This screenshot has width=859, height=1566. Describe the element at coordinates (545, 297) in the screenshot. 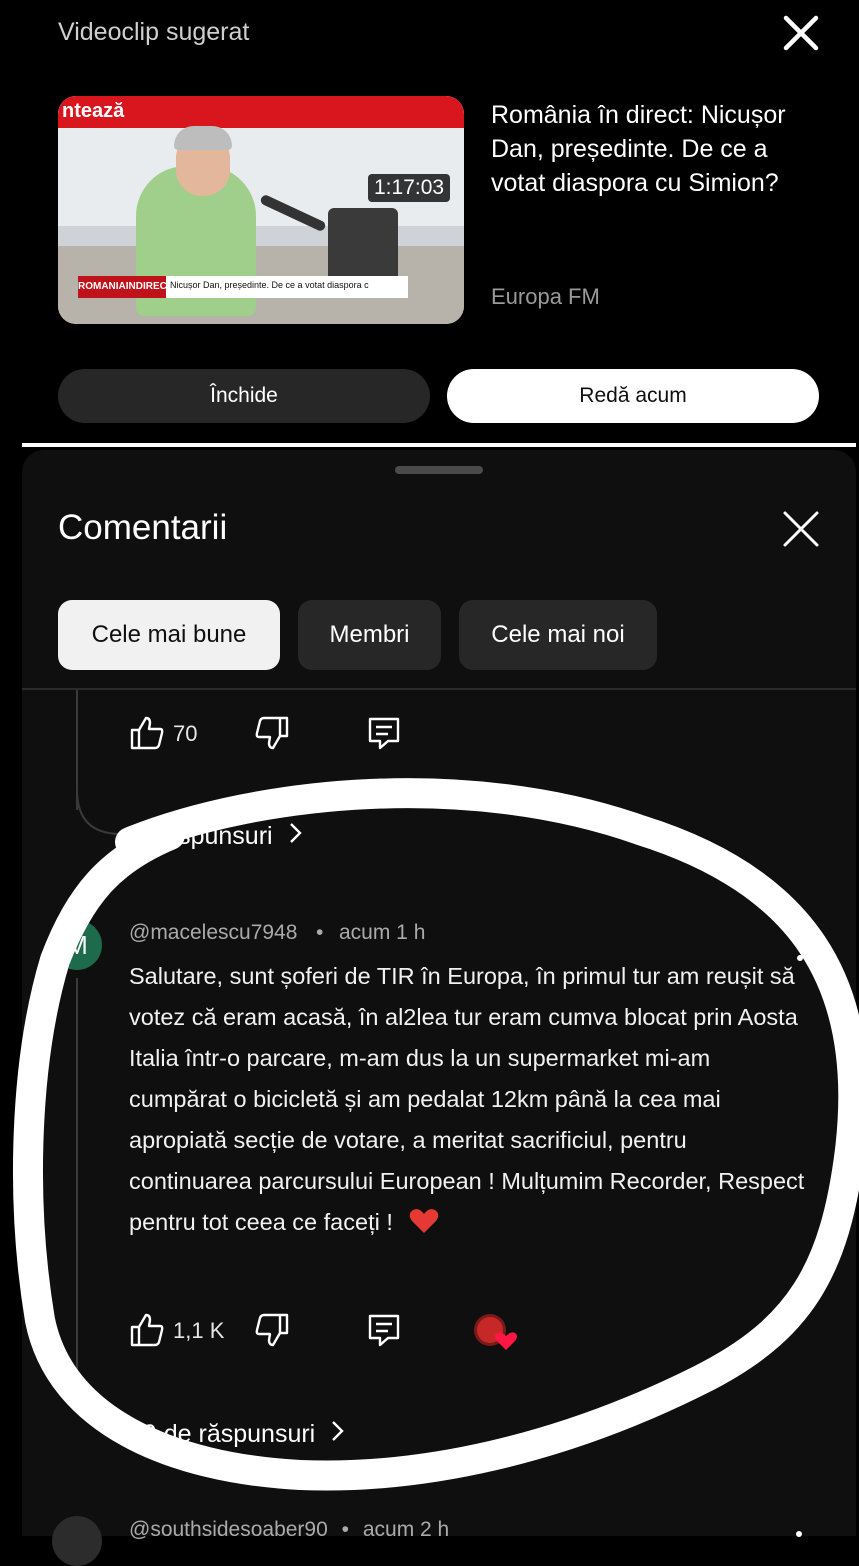

I see `channel-name: Europa FM` at that location.